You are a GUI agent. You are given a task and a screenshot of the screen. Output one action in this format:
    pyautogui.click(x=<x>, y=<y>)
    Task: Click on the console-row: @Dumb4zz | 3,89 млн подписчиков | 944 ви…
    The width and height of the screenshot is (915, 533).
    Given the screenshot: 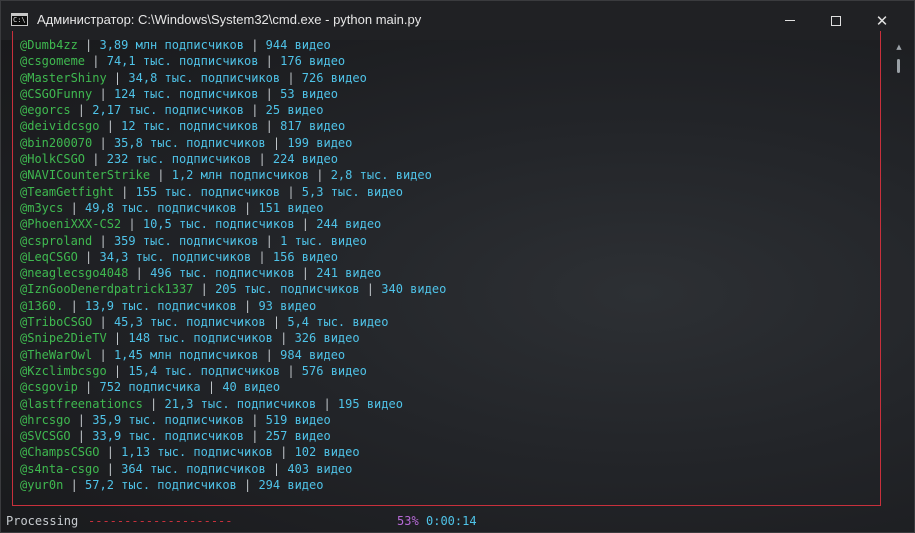 What is the action you would take?
    pyautogui.click(x=450, y=45)
    